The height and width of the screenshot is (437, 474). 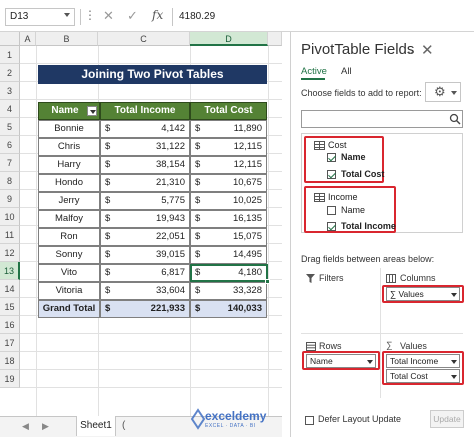 What do you see at coordinates (314, 71) in the screenshot?
I see `tab-active: Active` at bounding box center [314, 71].